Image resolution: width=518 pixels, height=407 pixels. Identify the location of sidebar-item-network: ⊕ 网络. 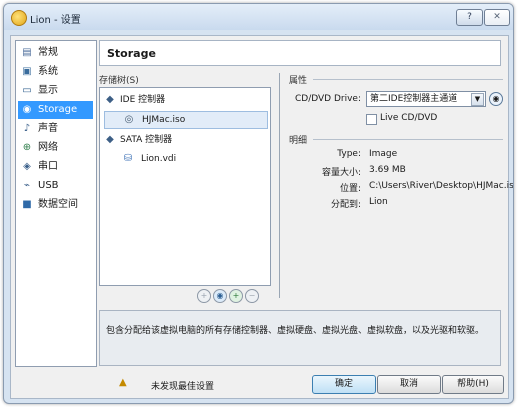
(55, 148).